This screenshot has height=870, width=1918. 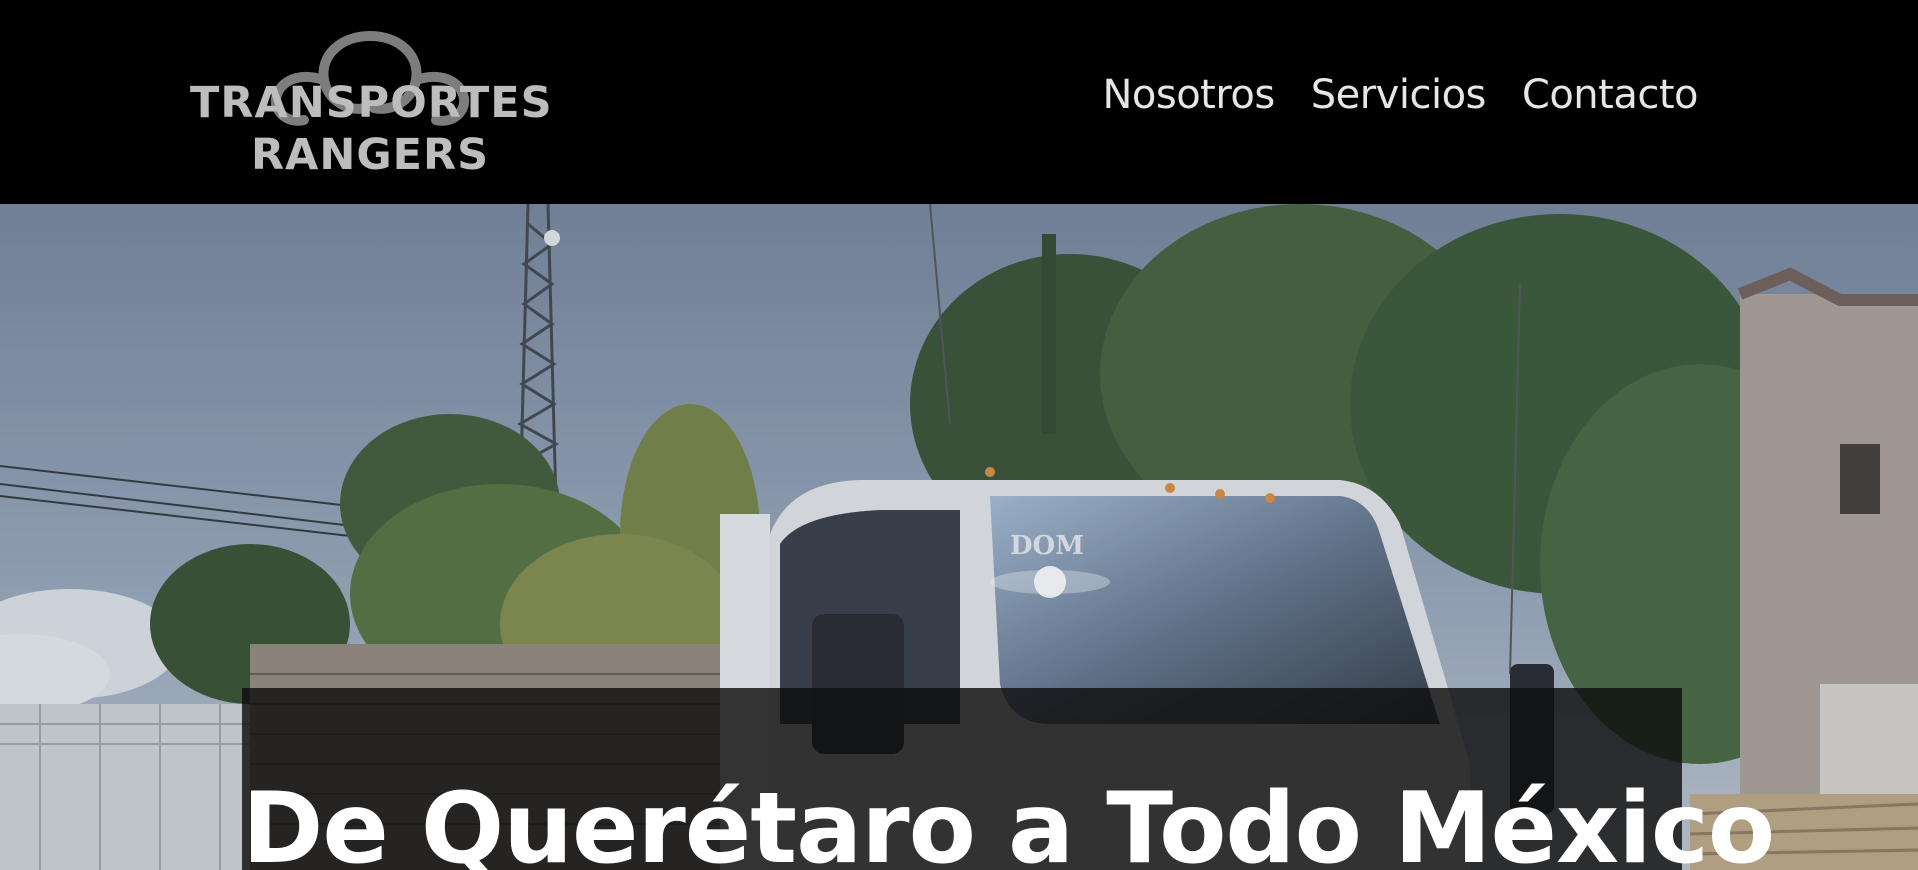 I want to click on main-nav: Nosotros Servicios Contacto, so click(x=1400, y=95).